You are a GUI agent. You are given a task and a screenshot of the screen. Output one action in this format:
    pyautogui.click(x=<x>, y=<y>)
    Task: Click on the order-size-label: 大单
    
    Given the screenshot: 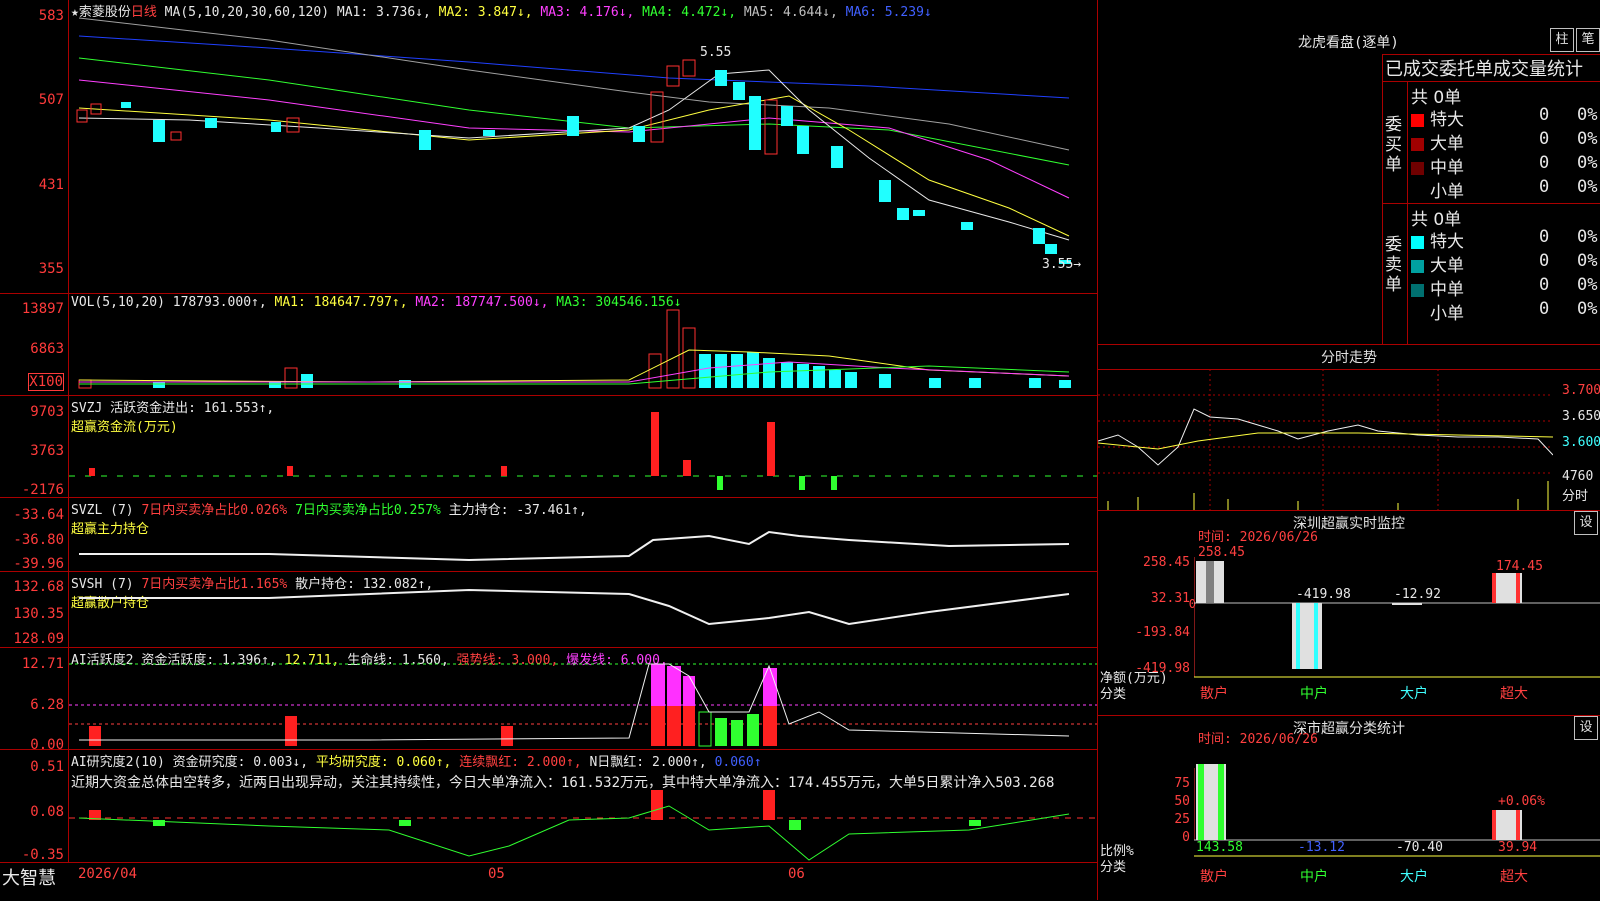 What is the action you would take?
    pyautogui.click(x=1447, y=144)
    